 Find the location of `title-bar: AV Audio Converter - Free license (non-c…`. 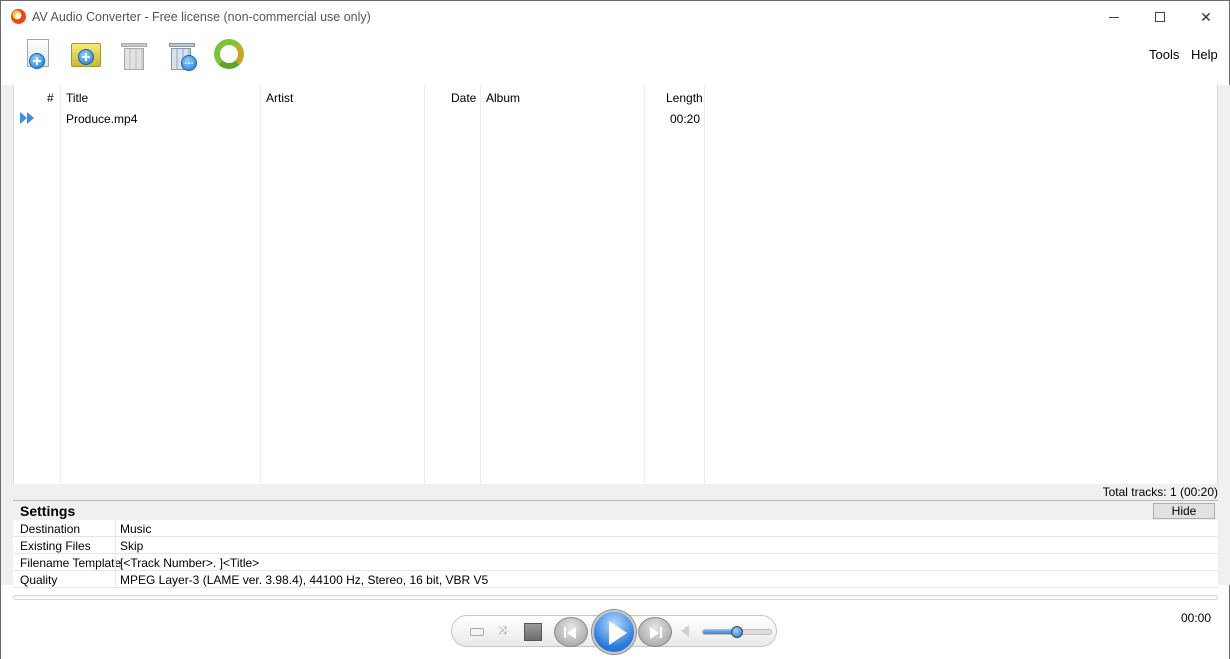

title-bar: AV Audio Converter - Free license (non-c… is located at coordinates (615, 17).